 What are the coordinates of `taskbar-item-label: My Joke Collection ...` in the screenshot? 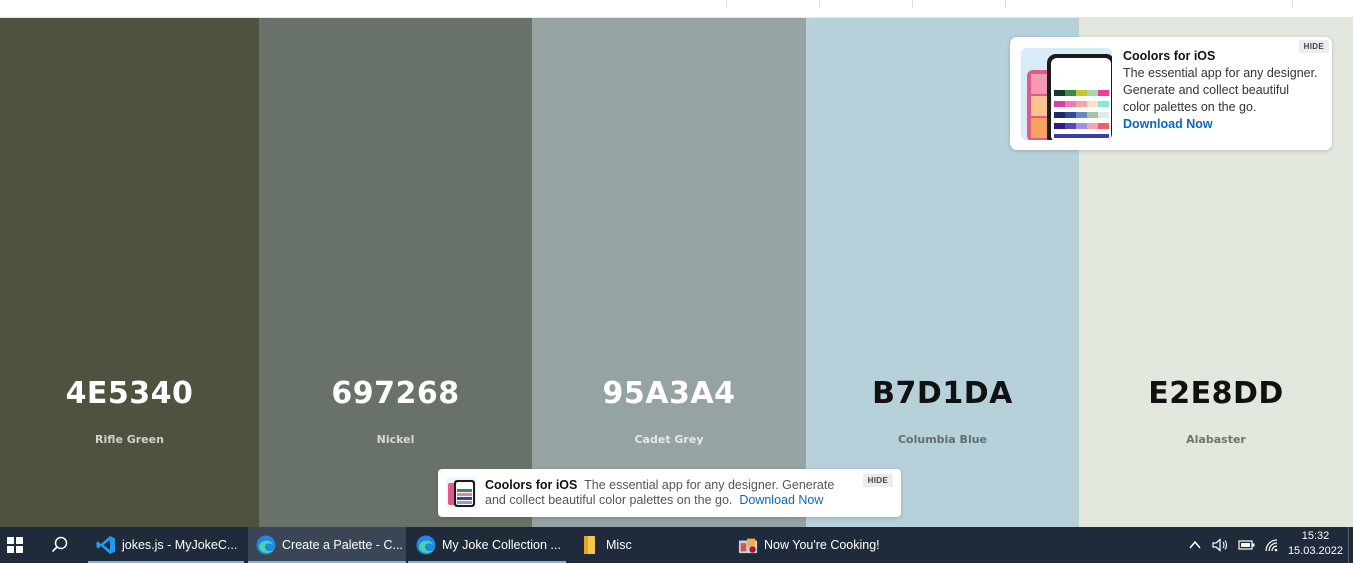 It's located at (501, 545).